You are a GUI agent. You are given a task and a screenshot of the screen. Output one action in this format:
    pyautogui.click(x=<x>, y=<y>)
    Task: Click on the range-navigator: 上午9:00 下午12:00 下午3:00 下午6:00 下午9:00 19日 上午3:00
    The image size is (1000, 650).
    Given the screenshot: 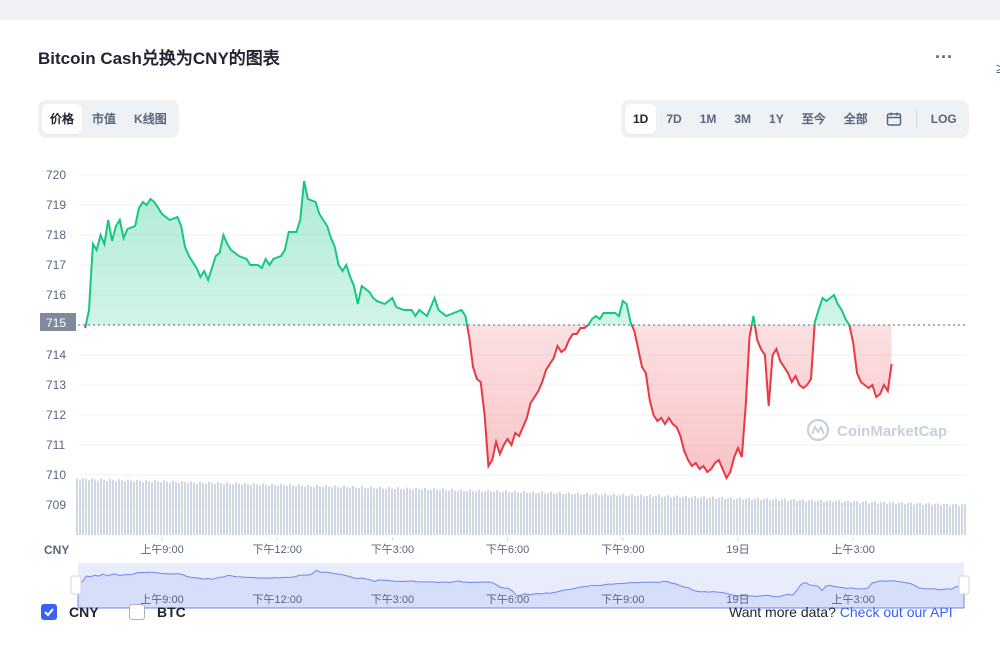 What is the action you would take?
    pyautogui.click(x=520, y=586)
    